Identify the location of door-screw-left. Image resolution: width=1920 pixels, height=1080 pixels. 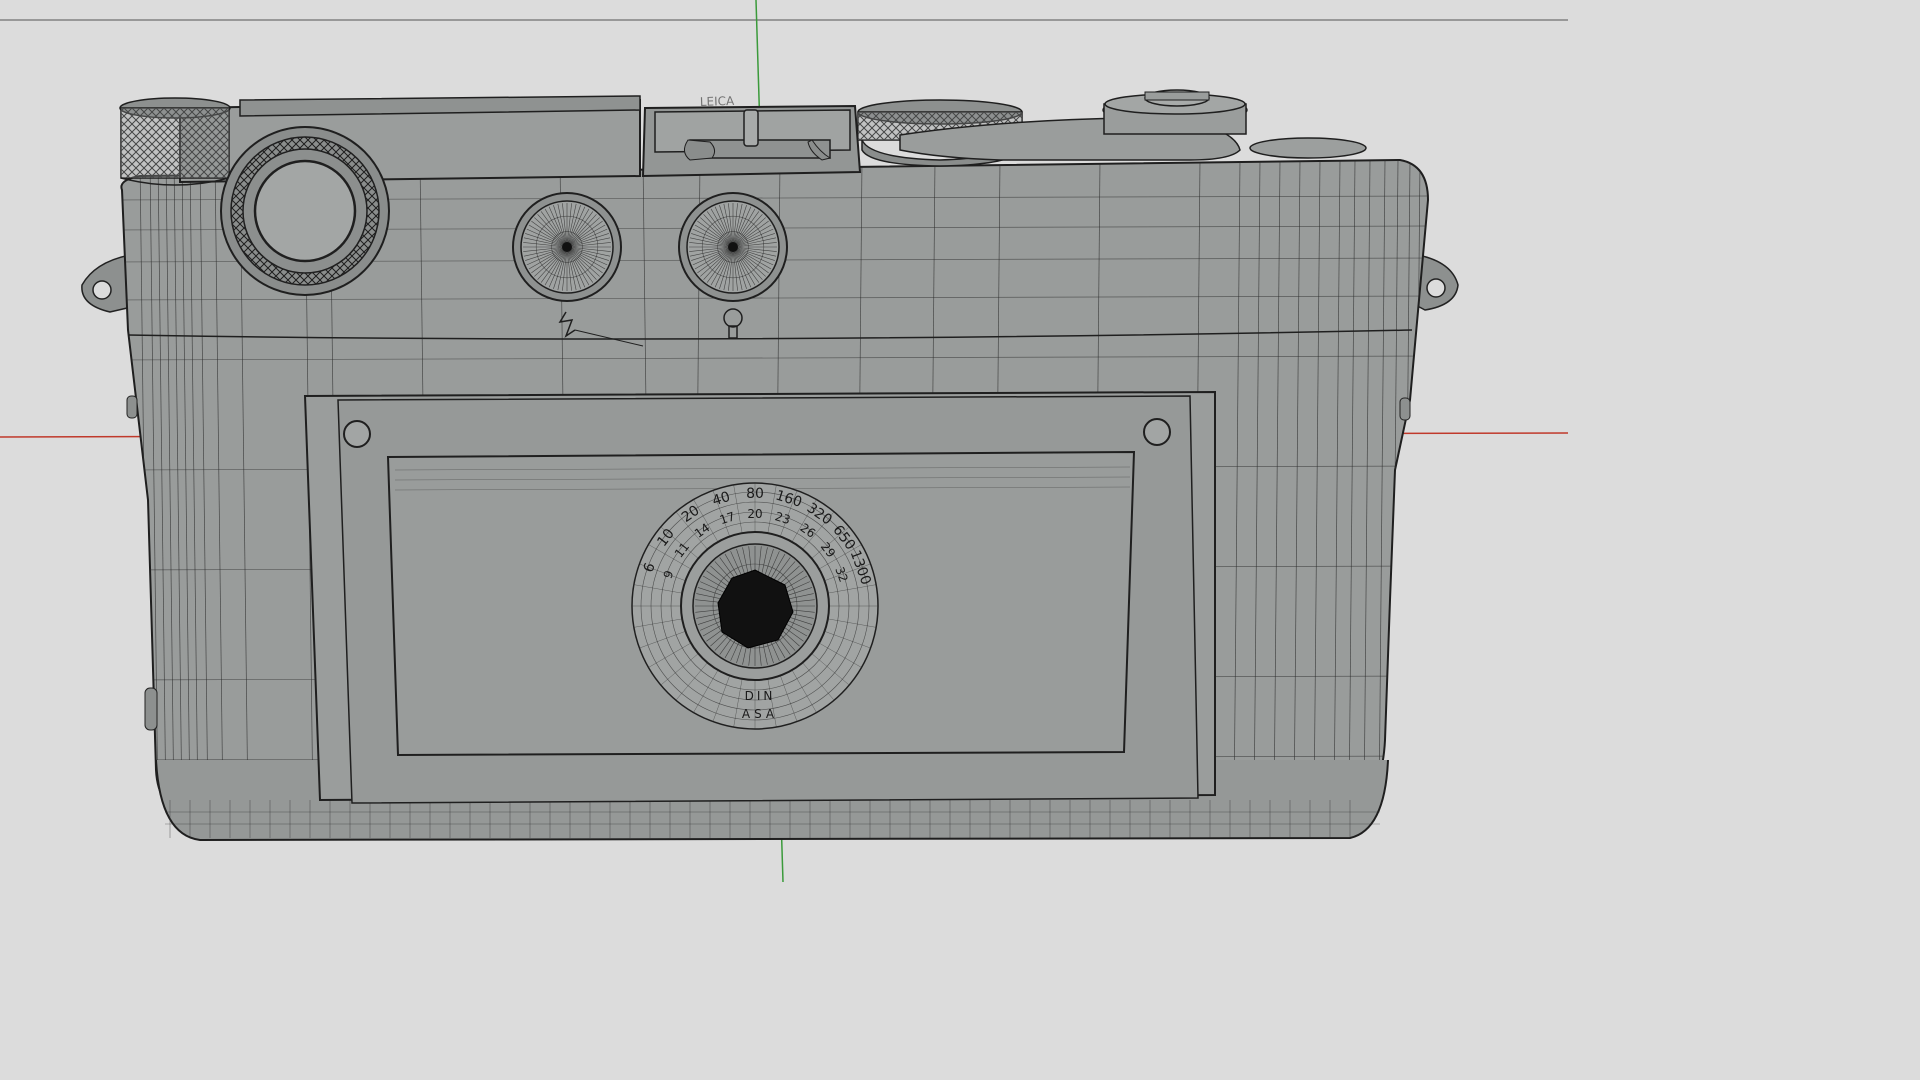
(357, 434).